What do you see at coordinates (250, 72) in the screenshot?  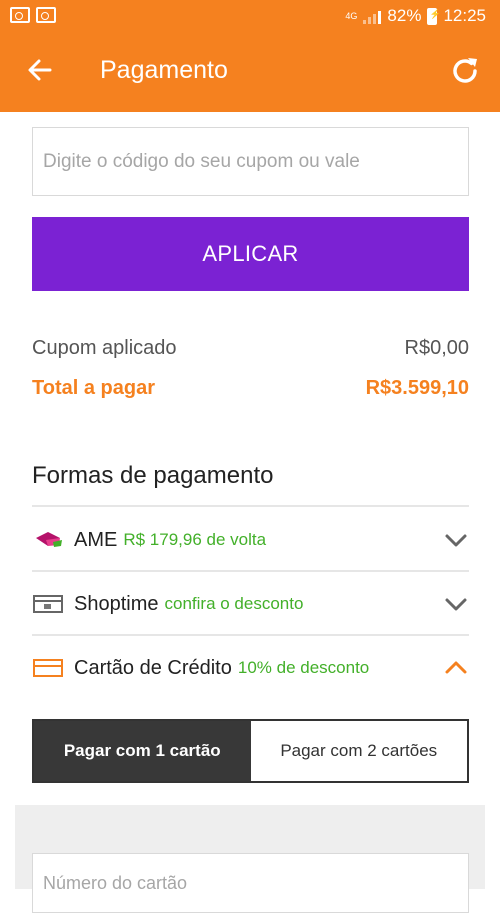 I see `app-bar: Pagamento` at bounding box center [250, 72].